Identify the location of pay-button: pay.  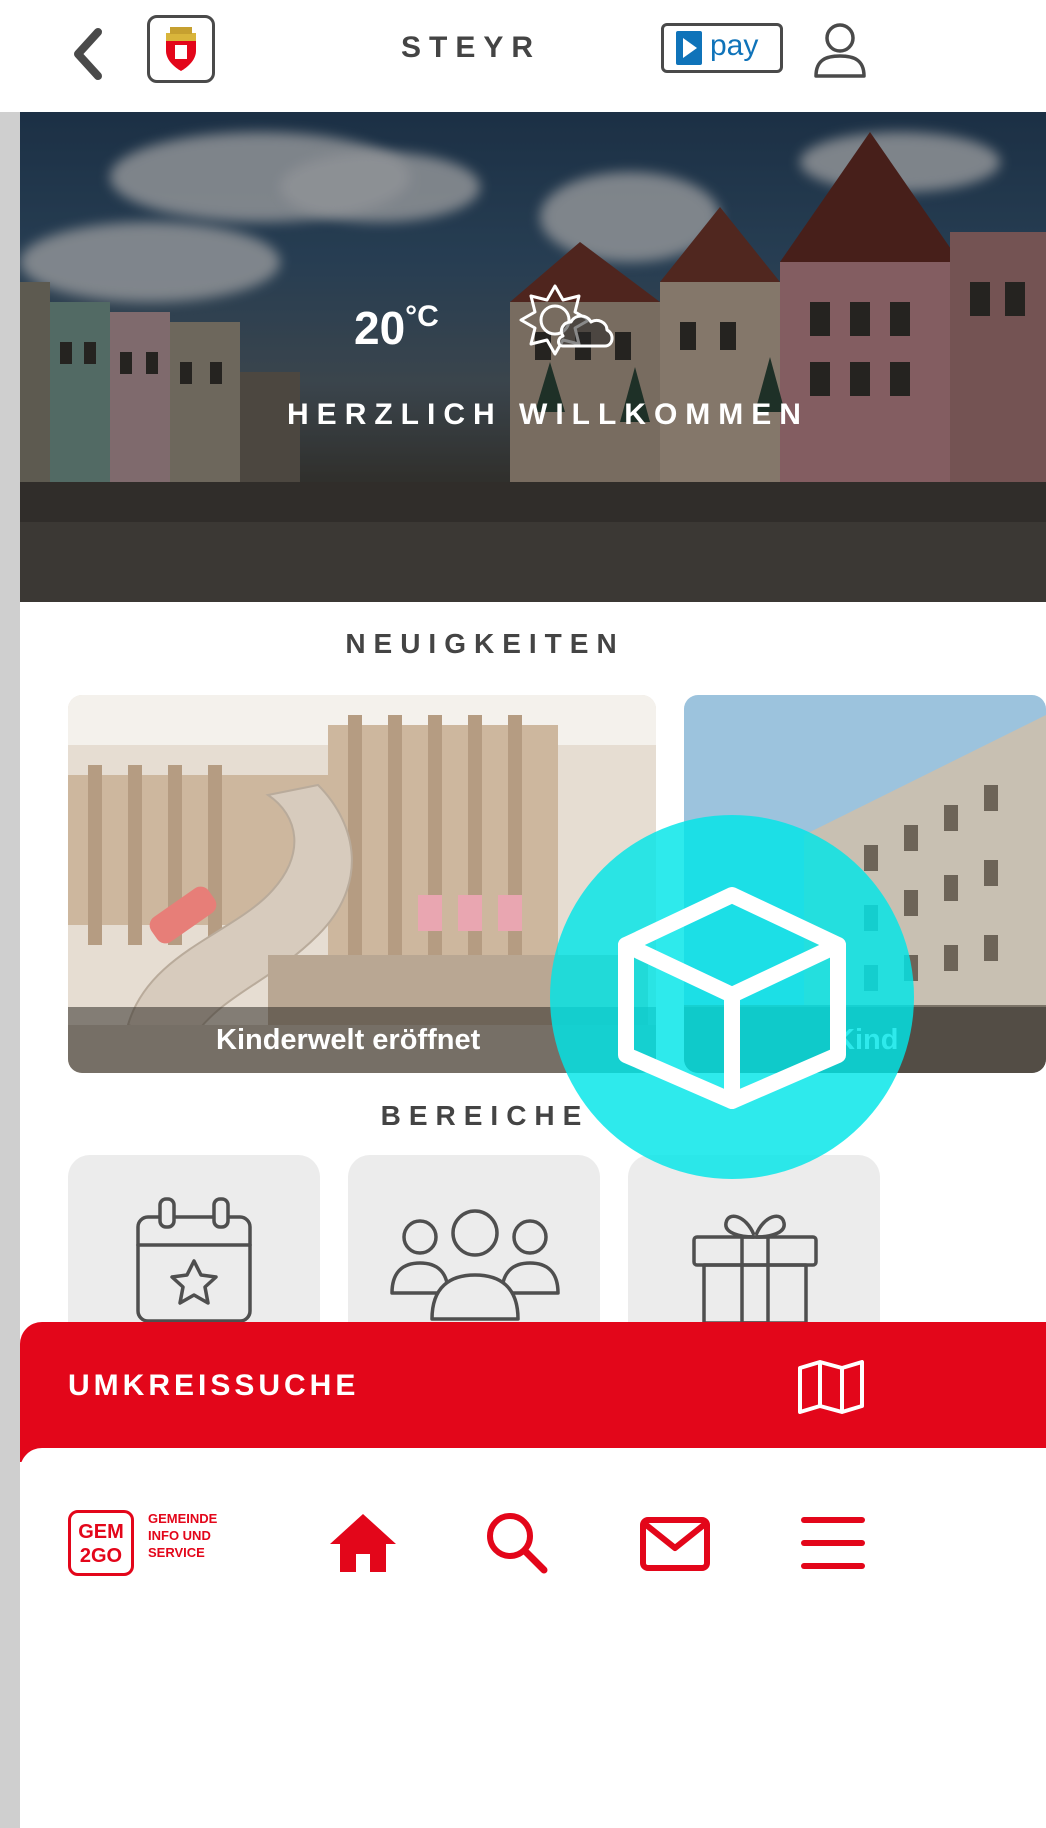
(722, 48).